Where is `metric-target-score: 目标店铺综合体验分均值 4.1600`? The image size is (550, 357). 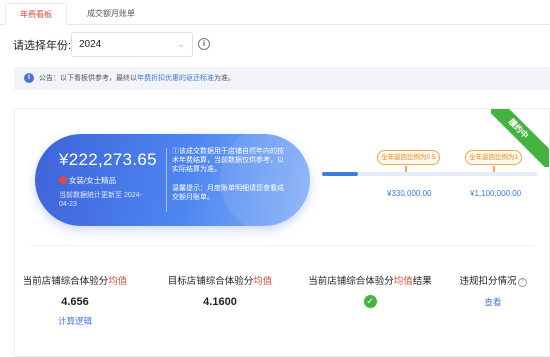
metric-target-score: 目标店铺综合体验分均值 4.1600 is located at coordinates (220, 290).